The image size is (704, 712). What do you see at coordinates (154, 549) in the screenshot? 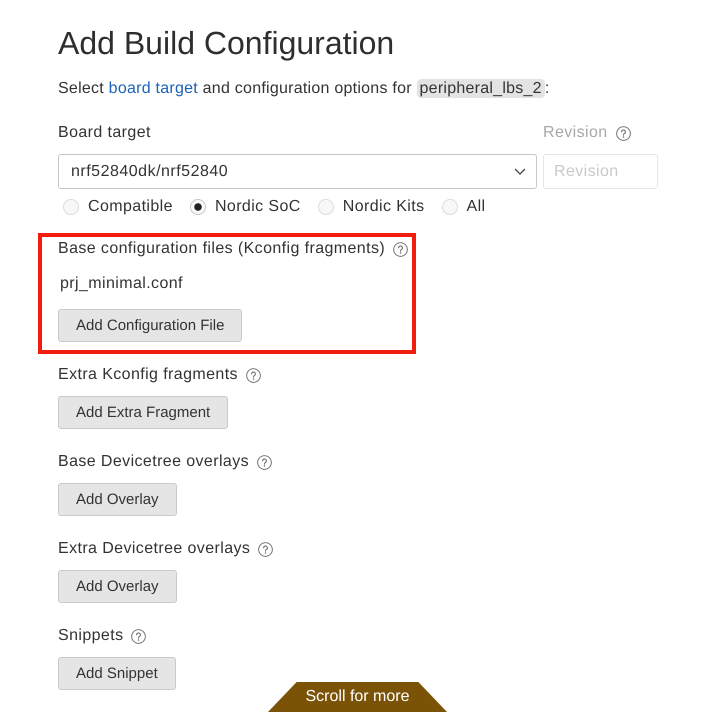
I see `section-title: Extra Devicetree overlays` at bounding box center [154, 549].